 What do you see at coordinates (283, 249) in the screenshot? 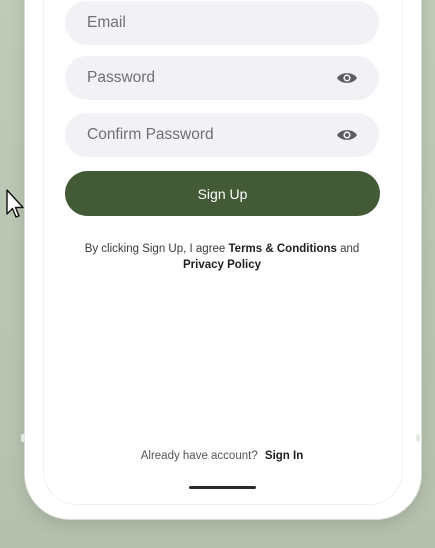
I see `terms-conditions-link: Terms & Conditions` at bounding box center [283, 249].